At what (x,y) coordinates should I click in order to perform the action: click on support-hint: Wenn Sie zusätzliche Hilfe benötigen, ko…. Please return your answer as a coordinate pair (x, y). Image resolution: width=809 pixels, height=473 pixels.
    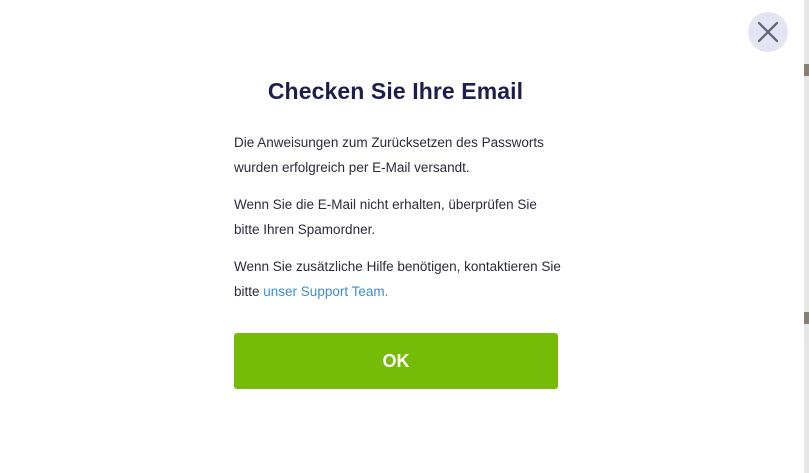
    Looking at the image, I should click on (399, 279).